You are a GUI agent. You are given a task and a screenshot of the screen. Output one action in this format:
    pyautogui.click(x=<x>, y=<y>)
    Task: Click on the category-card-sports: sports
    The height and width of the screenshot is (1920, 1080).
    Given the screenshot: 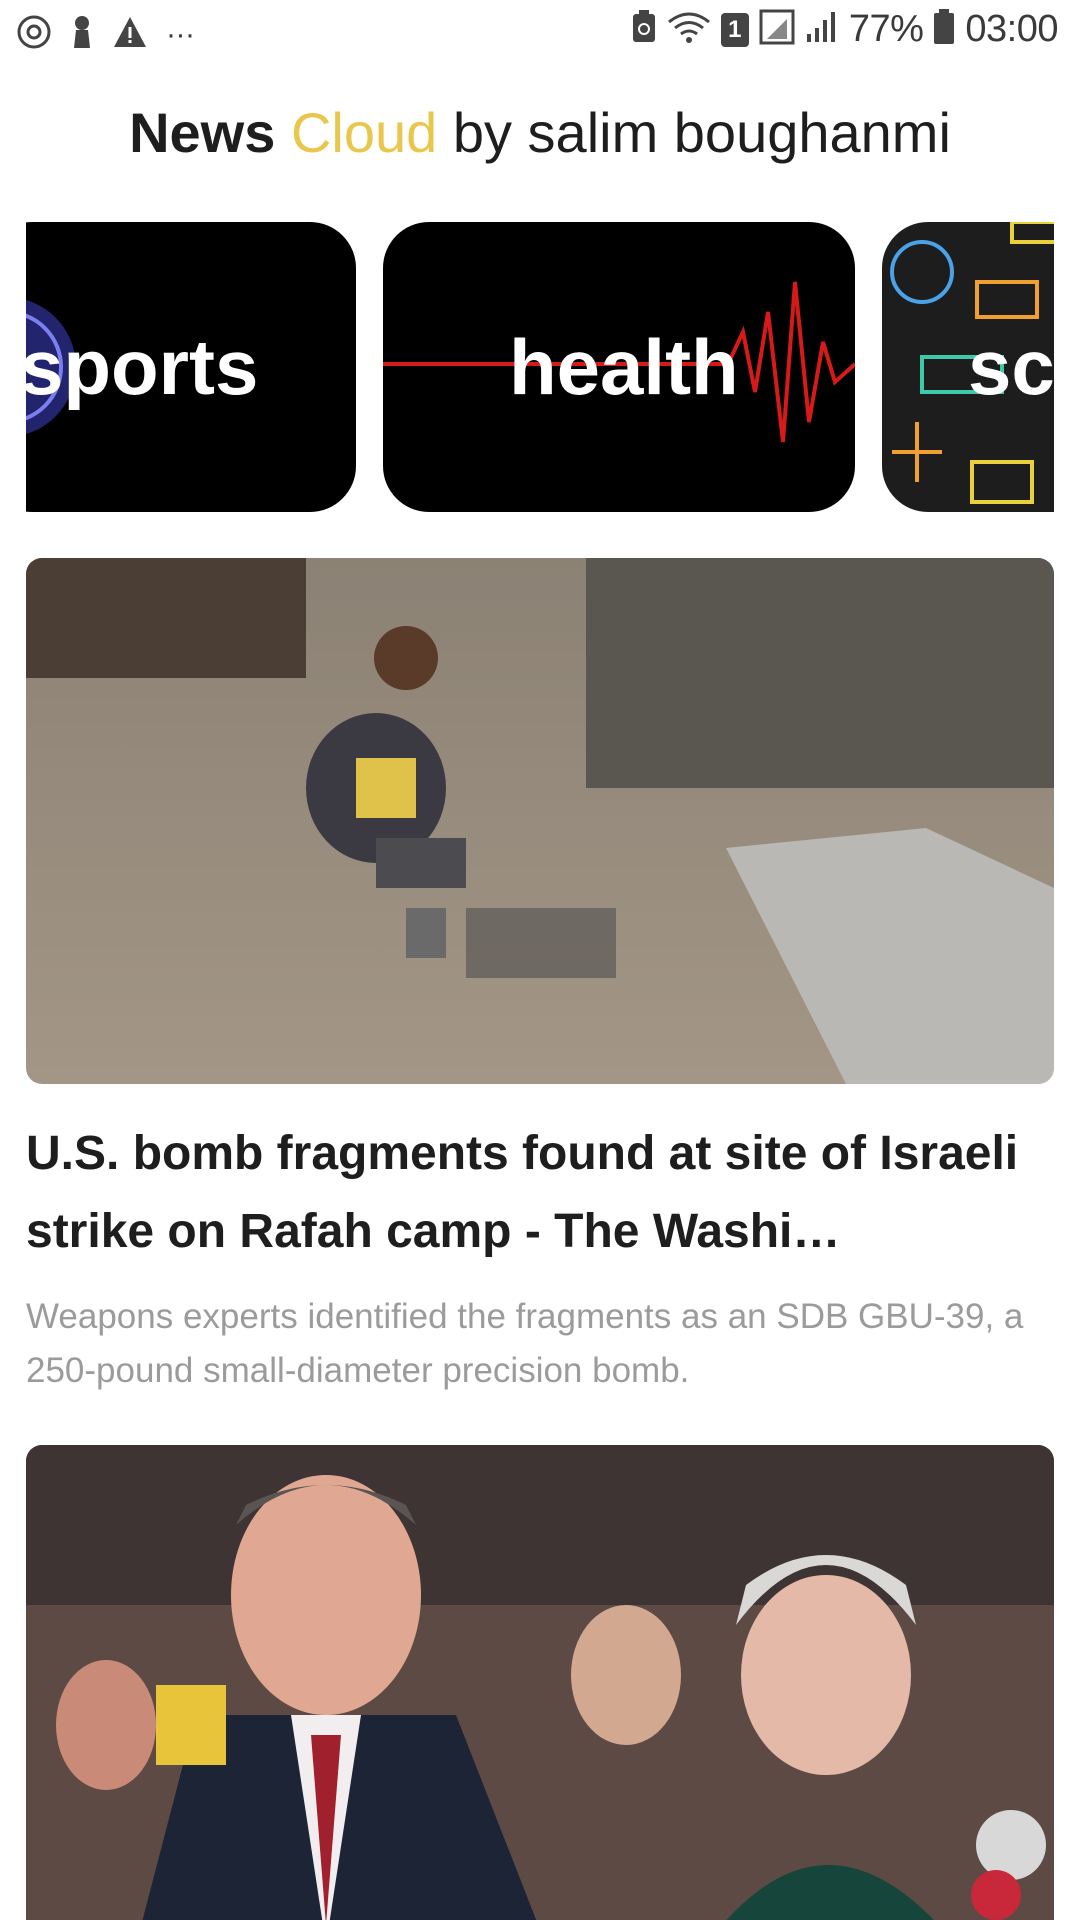 What is the action you would take?
    pyautogui.click(x=191, y=367)
    